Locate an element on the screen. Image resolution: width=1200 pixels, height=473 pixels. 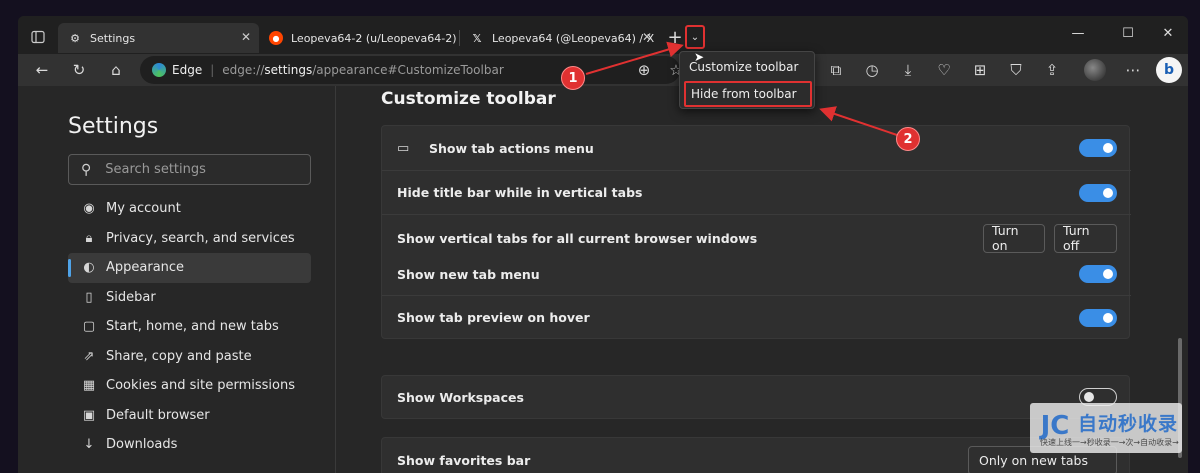
sidebar-item-share-copy: ⇗ Share, copy and paste is located at coordinates (189, 357).